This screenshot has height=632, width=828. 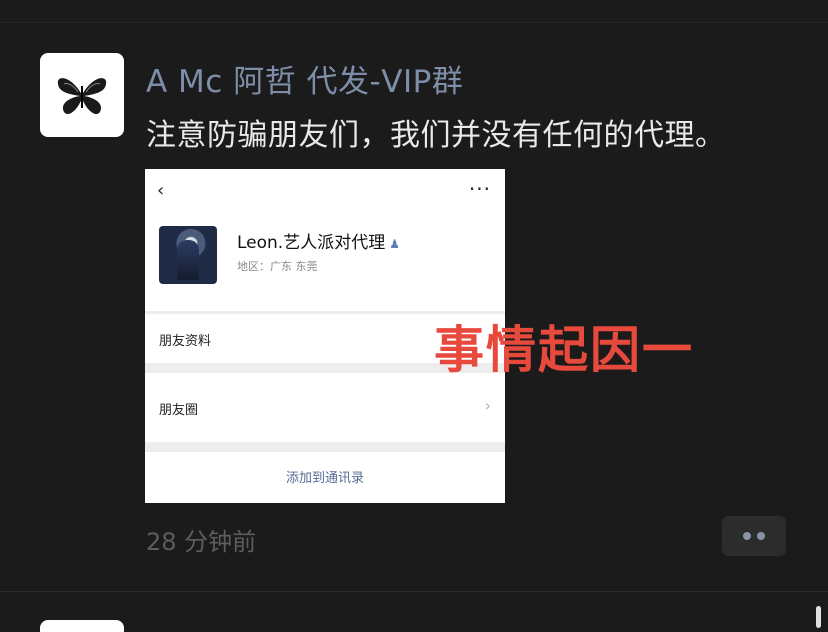 I want to click on row-moments: 朋友圈, so click(x=179, y=410).